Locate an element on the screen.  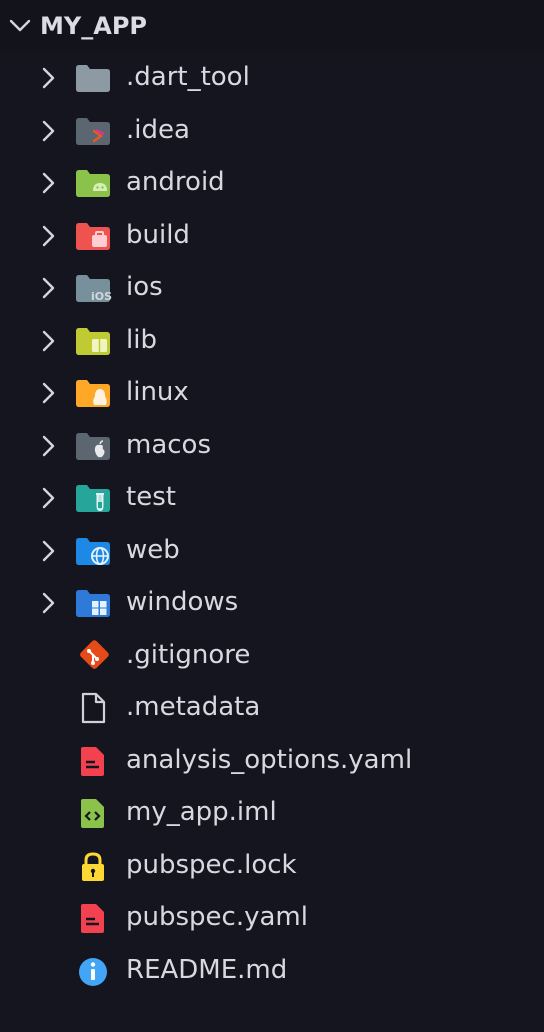
folder-macos-icon is located at coordinates (93, 446).